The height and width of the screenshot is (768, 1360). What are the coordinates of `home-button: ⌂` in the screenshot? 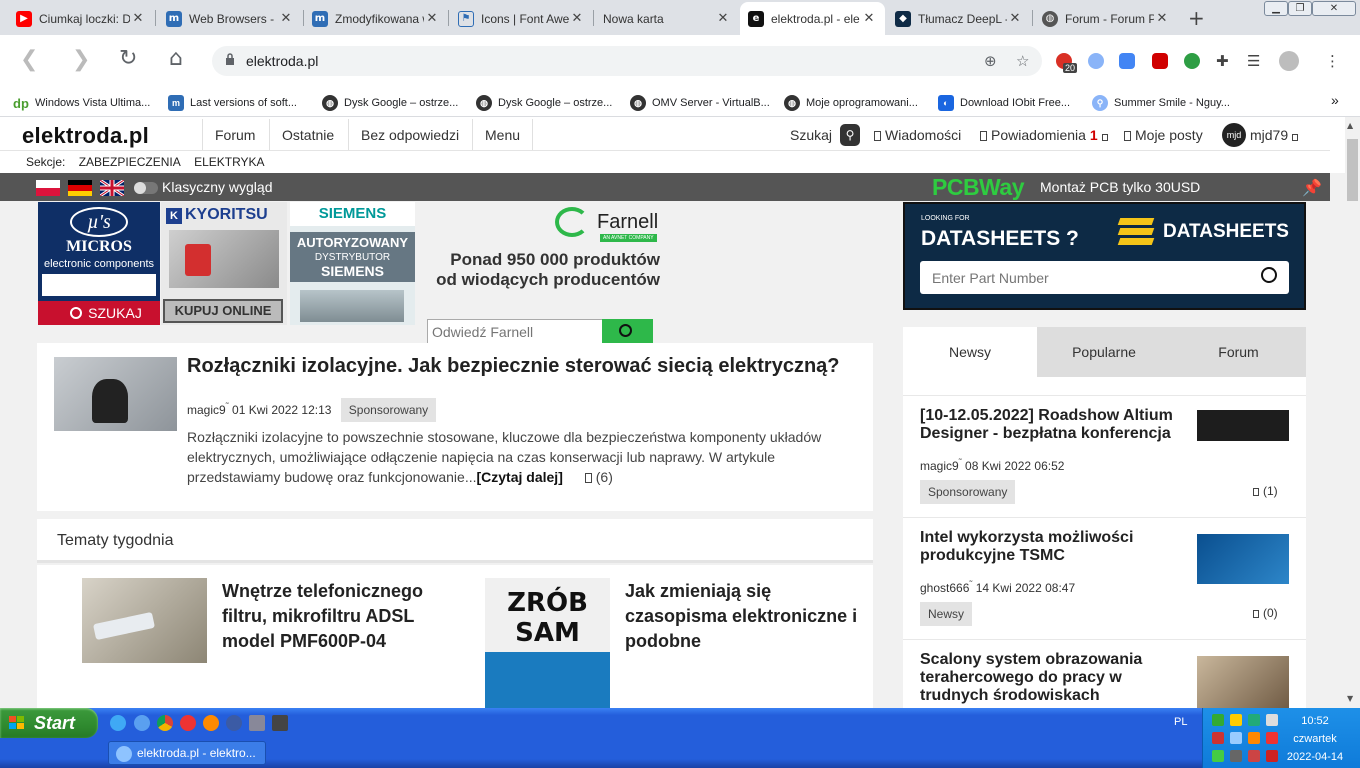 It's located at (176, 58).